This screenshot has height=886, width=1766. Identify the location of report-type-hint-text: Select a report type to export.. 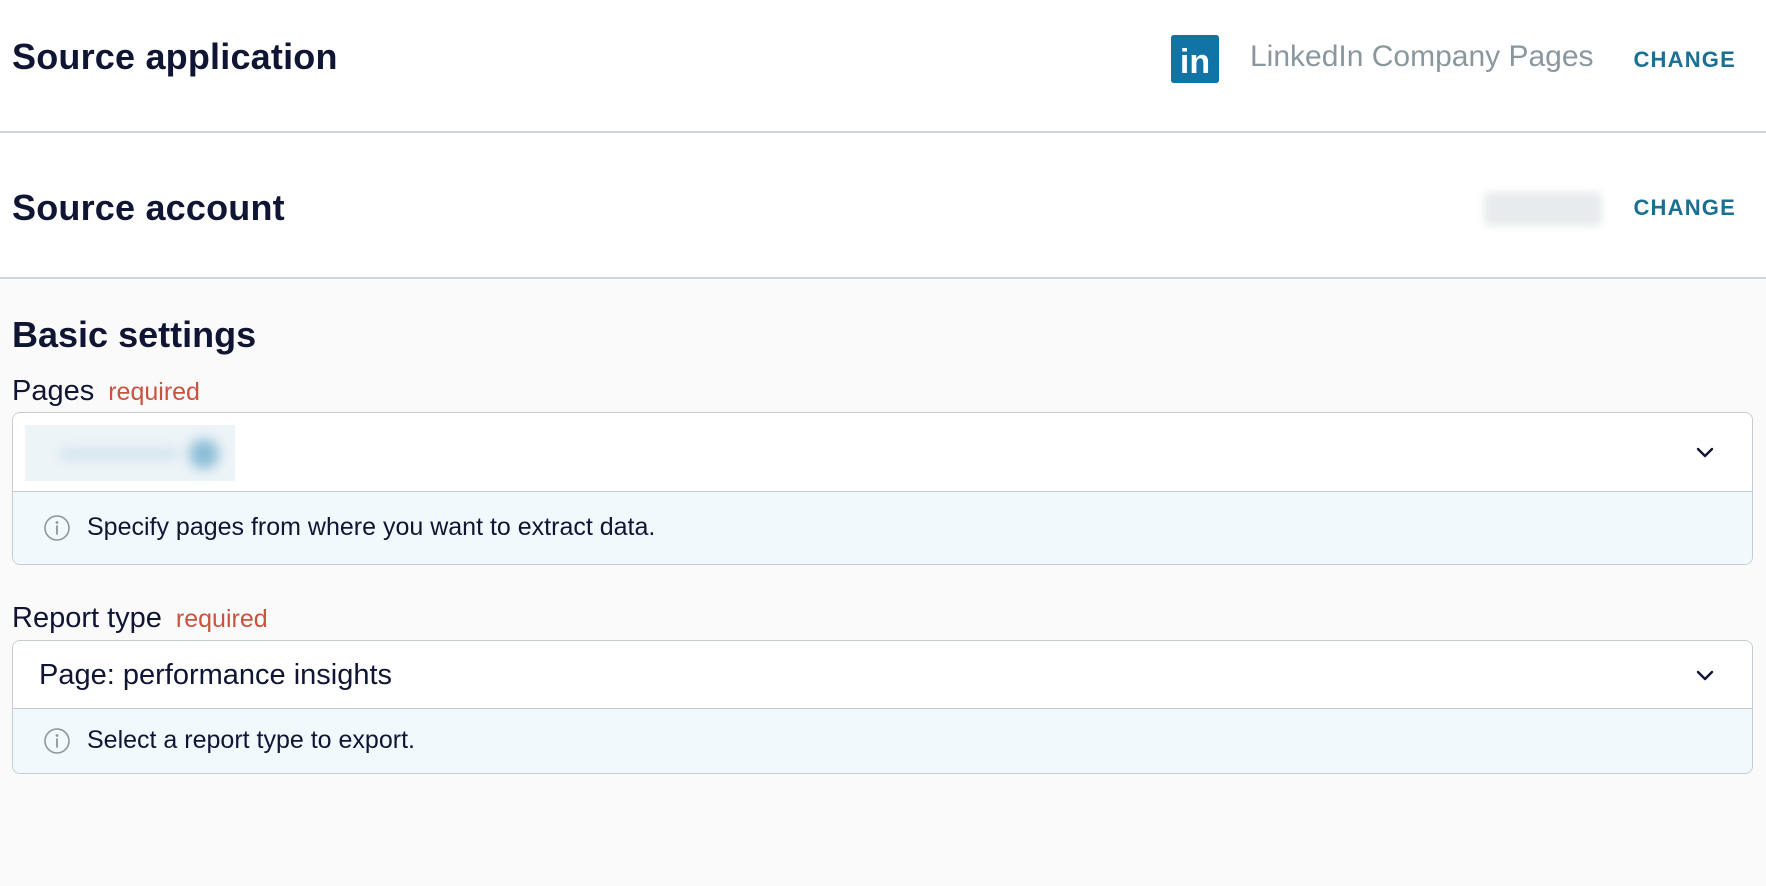
(251, 740).